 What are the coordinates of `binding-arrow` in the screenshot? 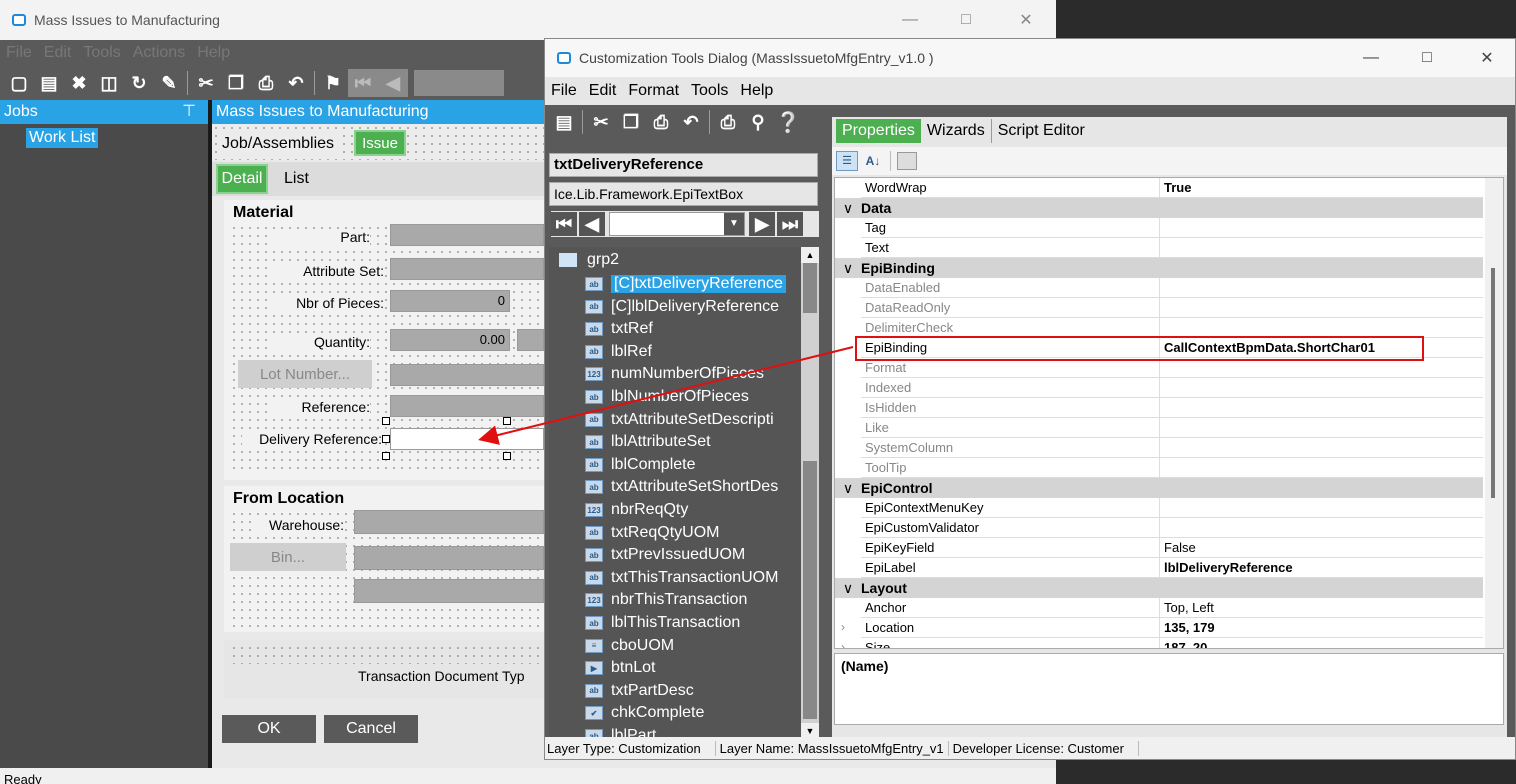 It's located at (666, 395).